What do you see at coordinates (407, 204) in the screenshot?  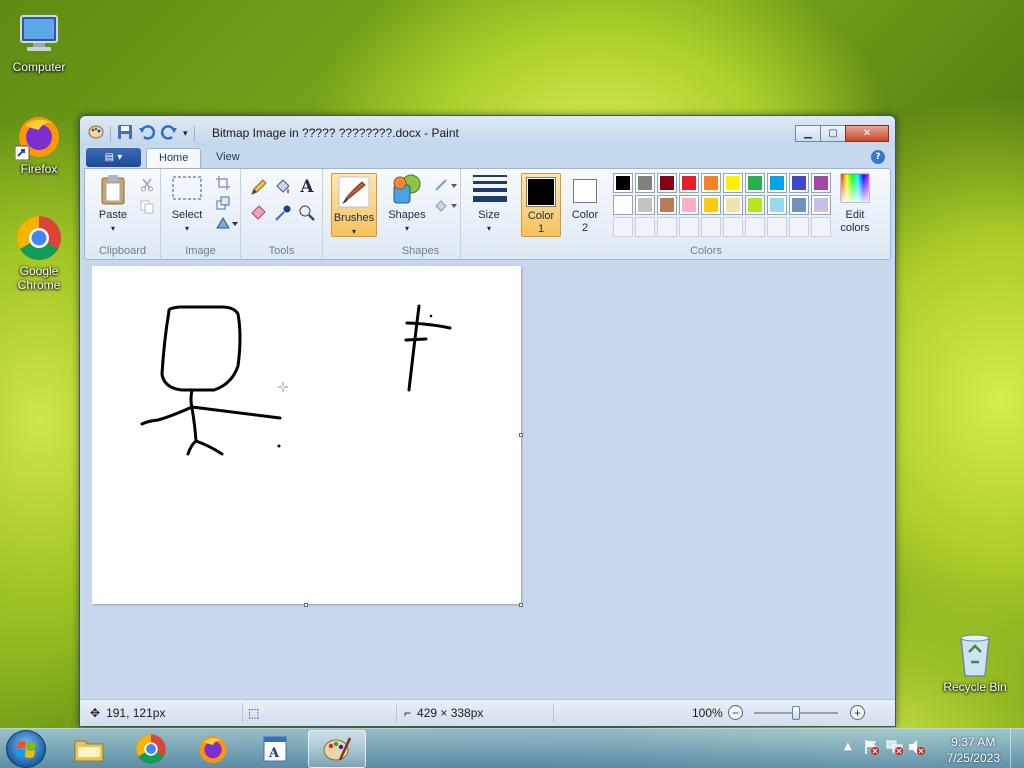 I see `shapes-button: Shapes ▾` at bounding box center [407, 204].